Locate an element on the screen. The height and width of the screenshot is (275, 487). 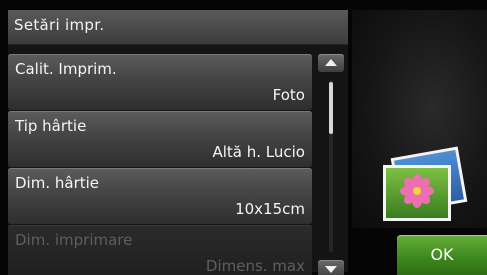
panel-header: Setări impr. is located at coordinates (178, 27).